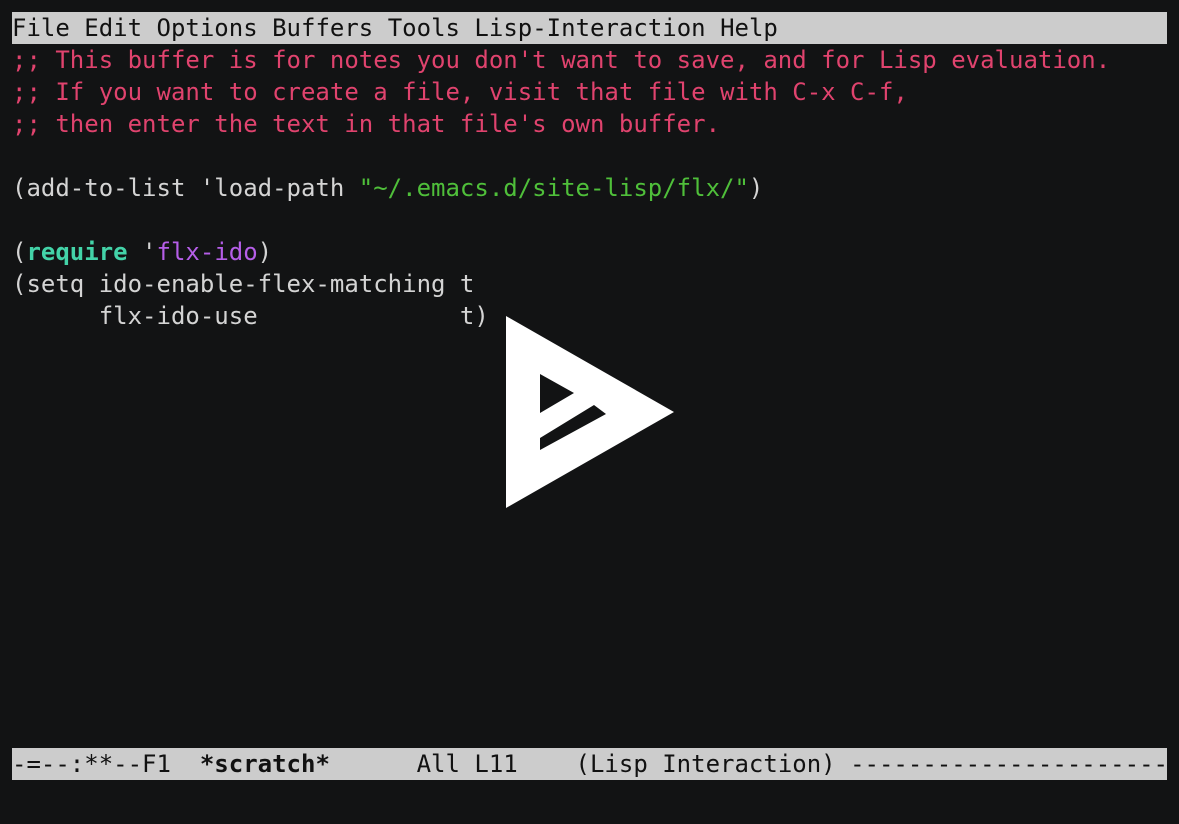 This screenshot has height=824, width=1179. Describe the element at coordinates (452, 764) in the screenshot. I see `mode-line-position: All L11` at that location.